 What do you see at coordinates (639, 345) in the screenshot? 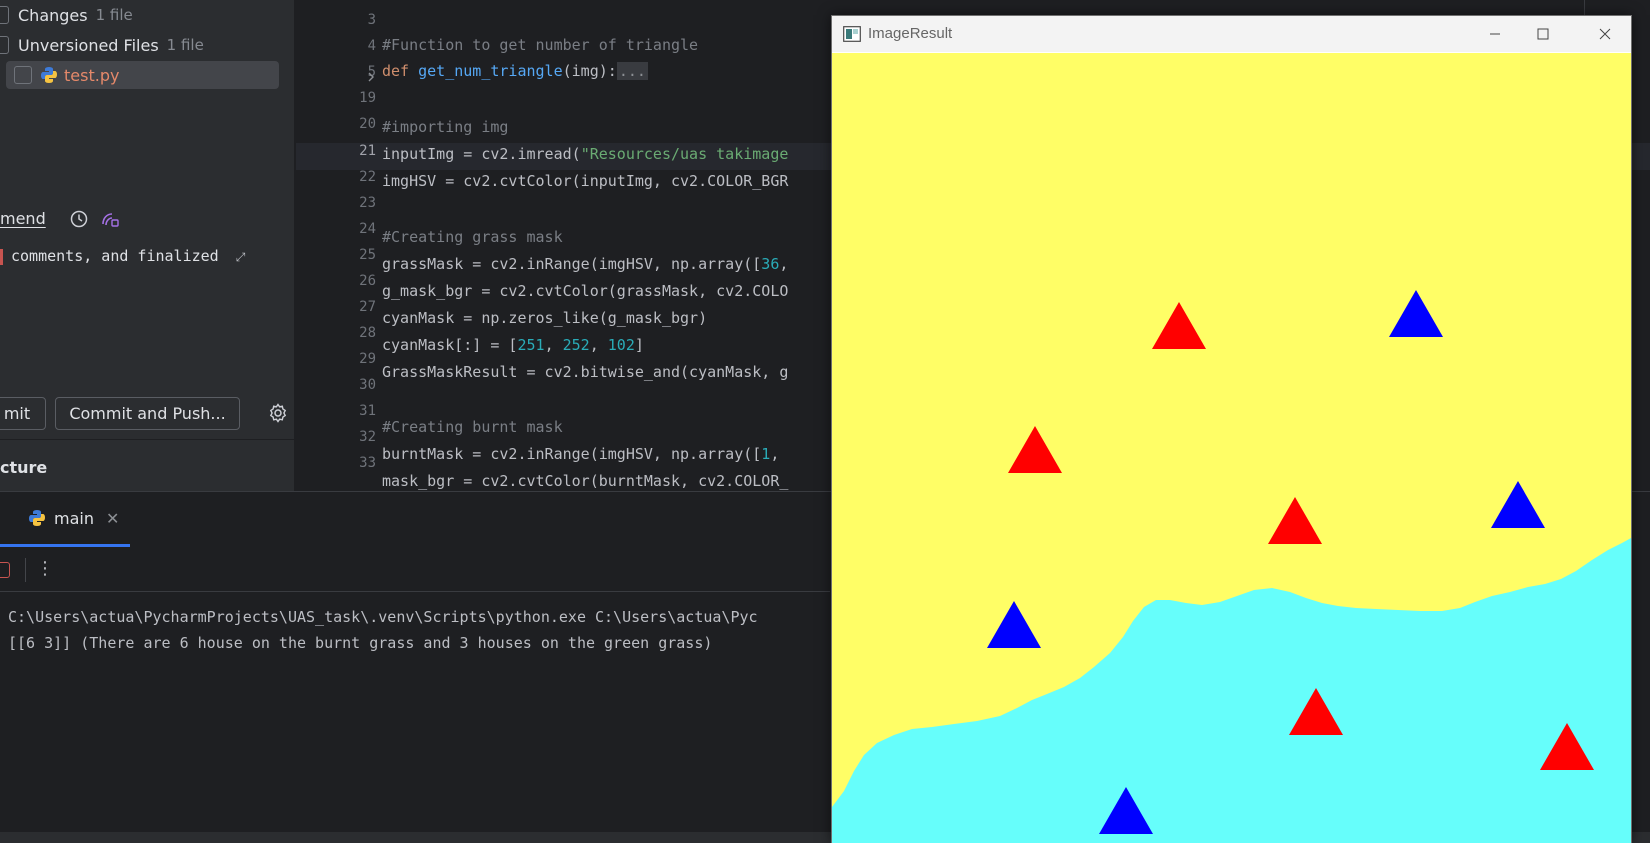
I see `code-text: ]` at bounding box center [639, 345].